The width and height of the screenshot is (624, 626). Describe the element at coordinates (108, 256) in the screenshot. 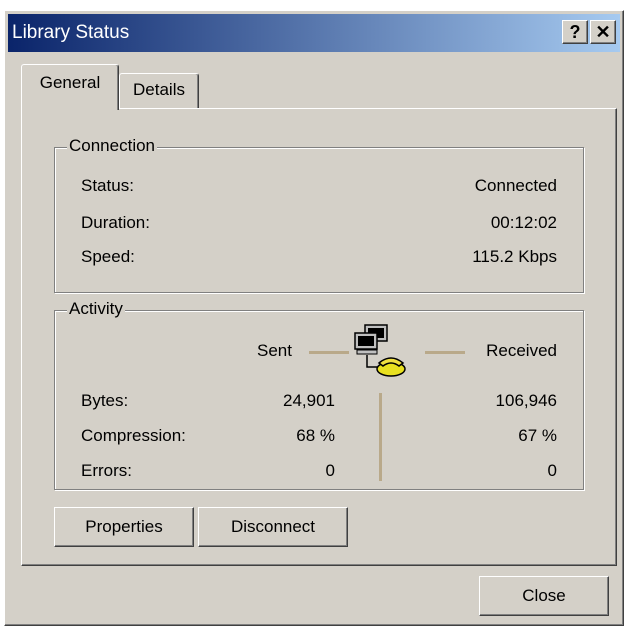

I see `speed-label: Speed:` at that location.